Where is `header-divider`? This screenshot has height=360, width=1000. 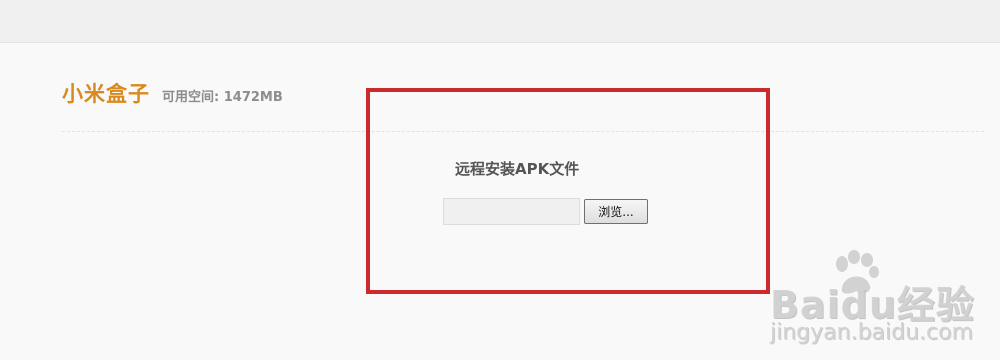
header-divider is located at coordinates (523, 131).